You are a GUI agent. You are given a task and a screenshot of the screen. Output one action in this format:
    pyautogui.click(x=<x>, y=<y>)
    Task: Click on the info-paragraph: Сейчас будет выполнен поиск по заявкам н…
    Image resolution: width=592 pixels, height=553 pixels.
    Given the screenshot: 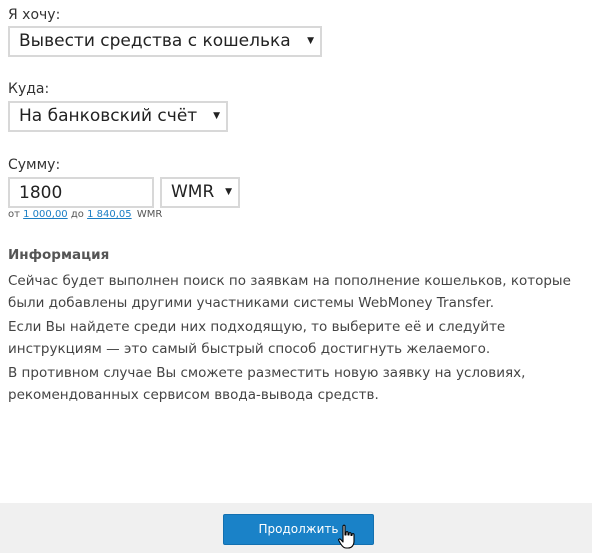 What is the action you would take?
    pyautogui.click(x=289, y=292)
    